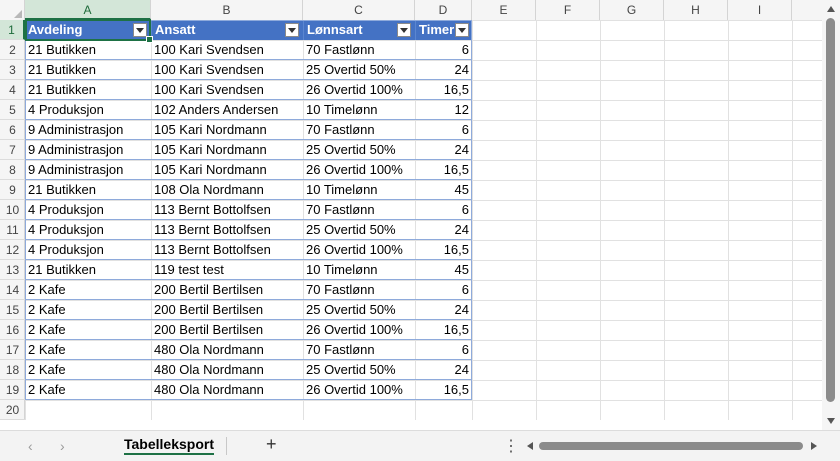 The height and width of the screenshot is (461, 840). Describe the element at coordinates (12, 370) in the screenshot. I see `row-header: 18` at that location.